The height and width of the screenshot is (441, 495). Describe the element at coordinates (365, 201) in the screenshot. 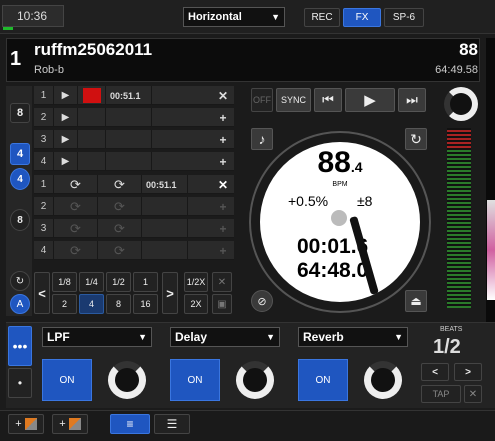

I see `platter-pitch-range: ±8` at that location.